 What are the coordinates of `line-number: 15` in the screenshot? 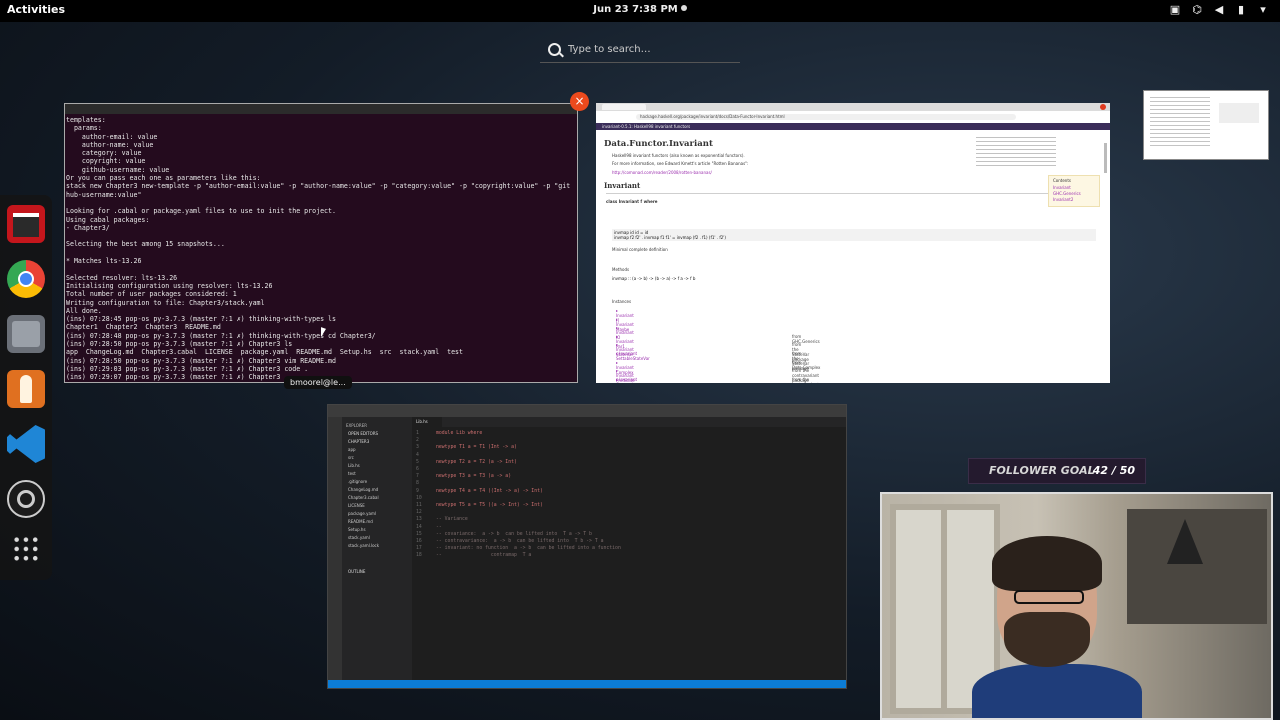 It's located at (419, 534).